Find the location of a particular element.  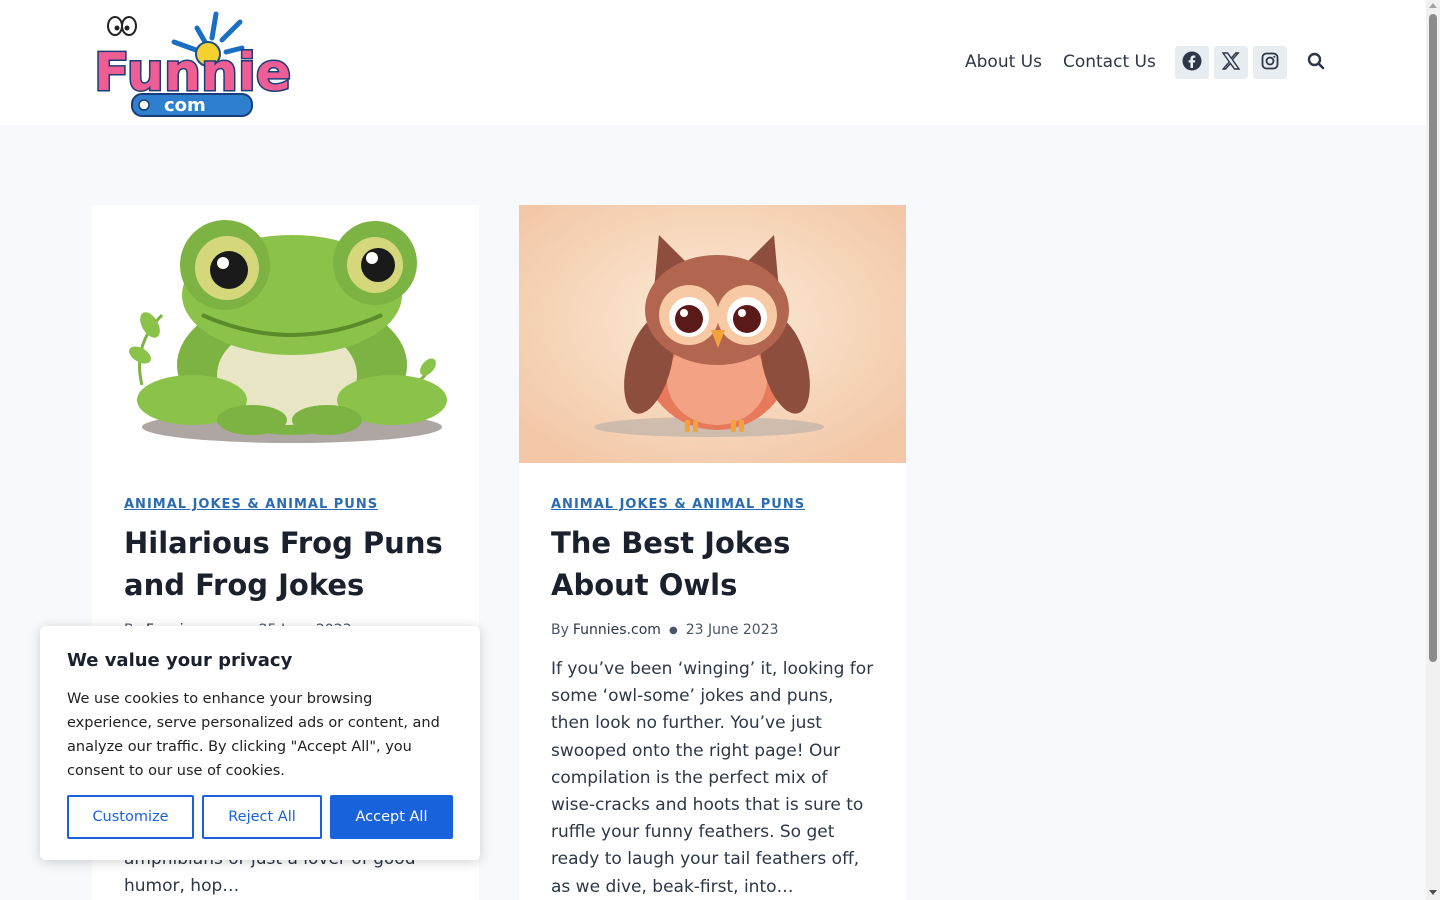

instagram-button is located at coordinates (1270, 62).